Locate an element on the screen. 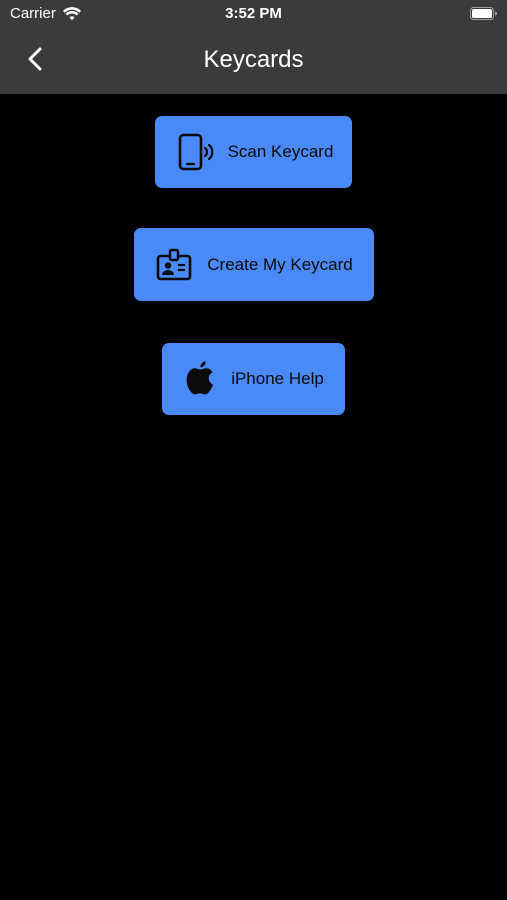 This screenshot has width=507, height=900. create-keycard-button: Create My Keycard is located at coordinates (254, 264).